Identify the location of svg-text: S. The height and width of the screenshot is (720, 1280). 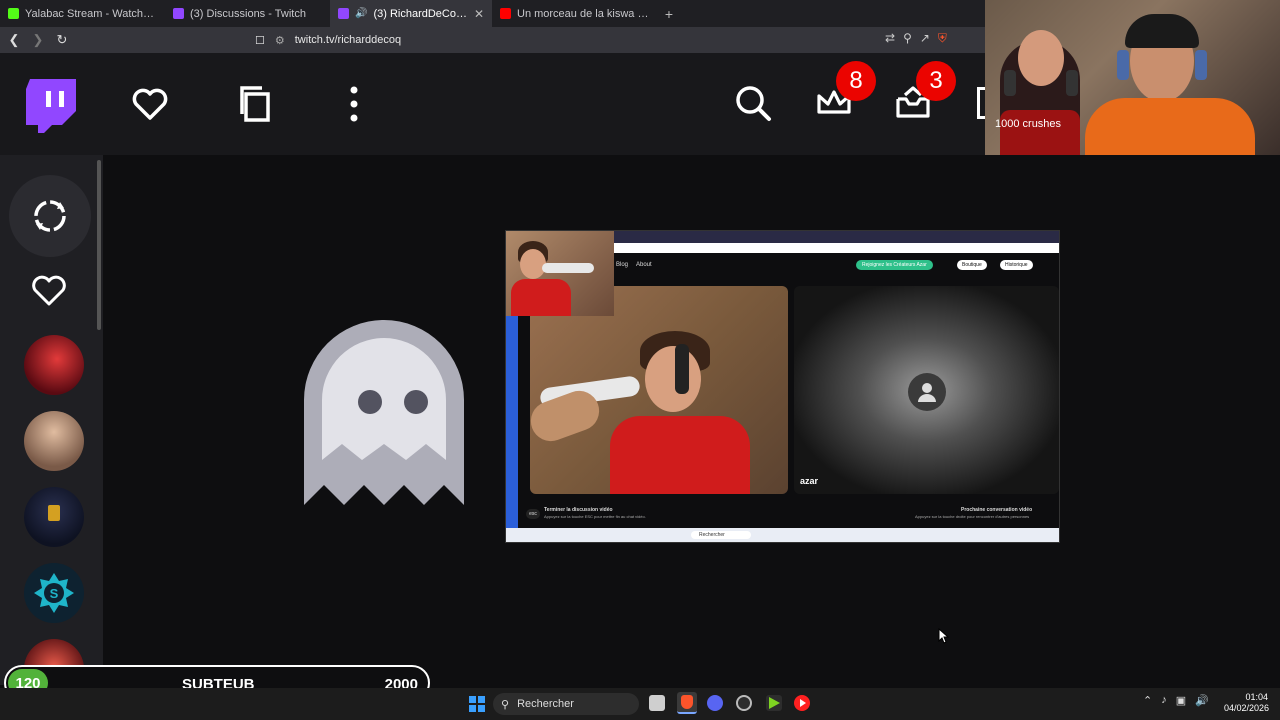
(54, 593).